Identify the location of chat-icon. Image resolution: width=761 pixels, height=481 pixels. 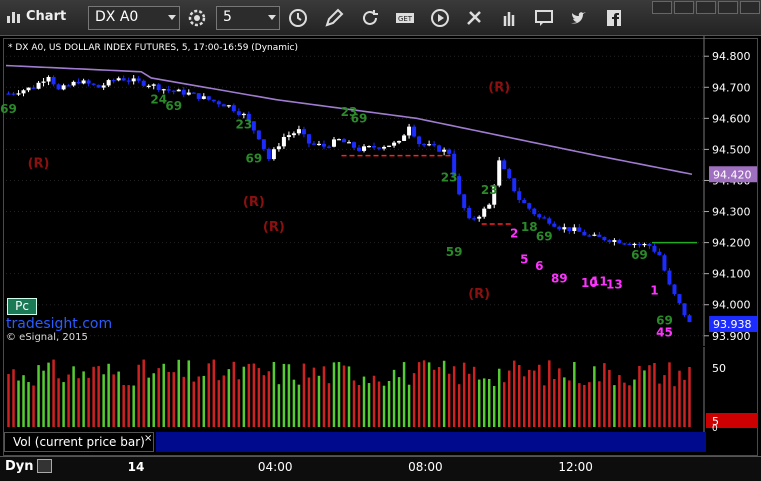
(544, 18).